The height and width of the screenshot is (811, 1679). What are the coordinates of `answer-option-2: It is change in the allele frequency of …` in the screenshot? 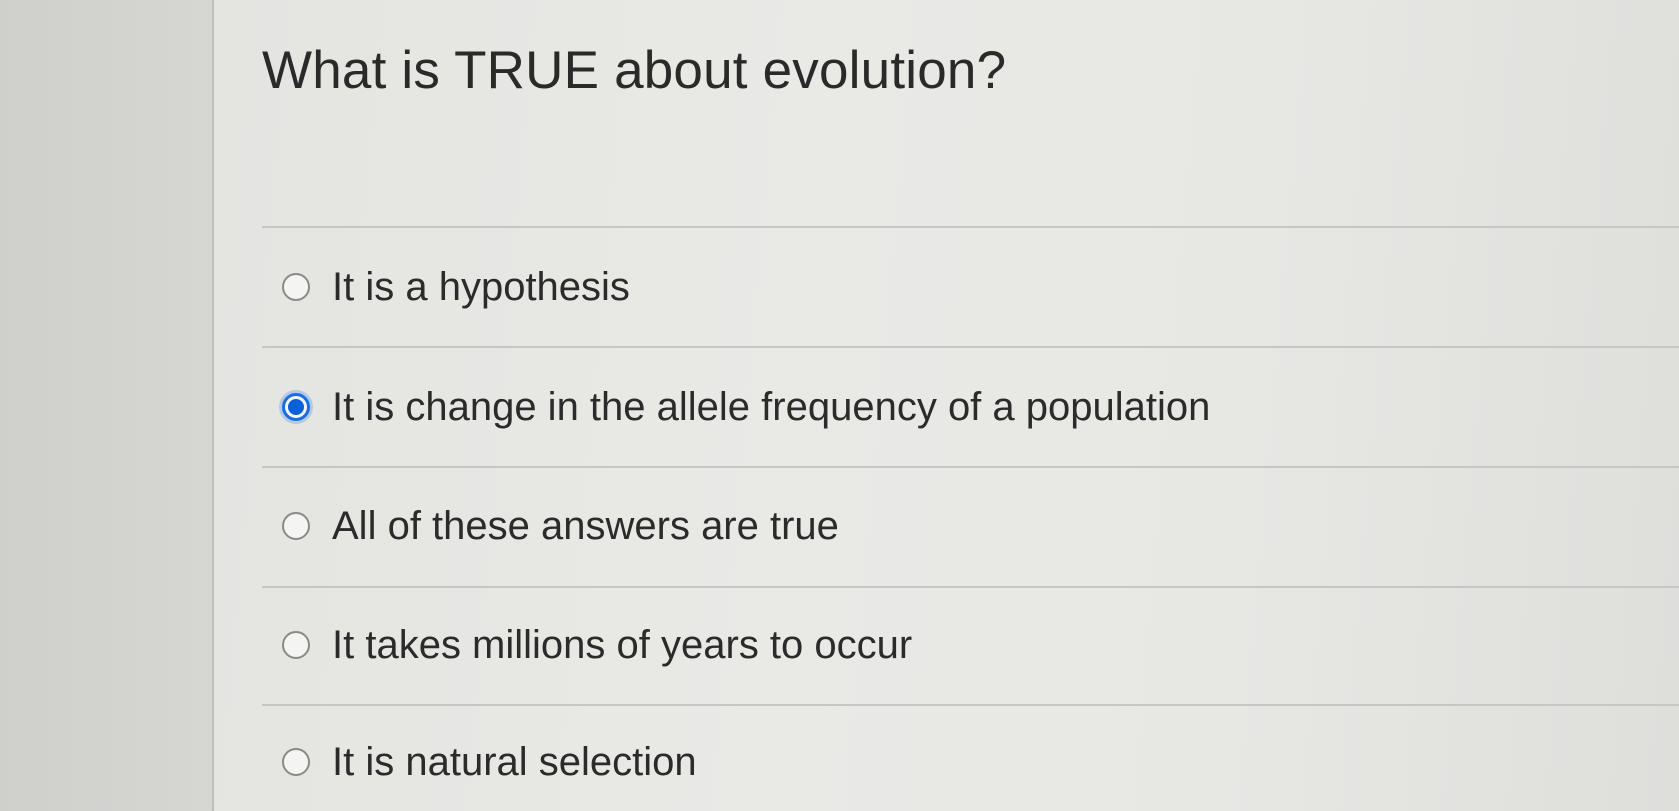 It's located at (746, 407).